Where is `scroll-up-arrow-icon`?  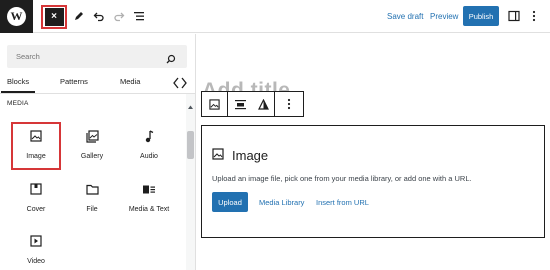
scroll-up-arrow-icon is located at coordinates (190, 103).